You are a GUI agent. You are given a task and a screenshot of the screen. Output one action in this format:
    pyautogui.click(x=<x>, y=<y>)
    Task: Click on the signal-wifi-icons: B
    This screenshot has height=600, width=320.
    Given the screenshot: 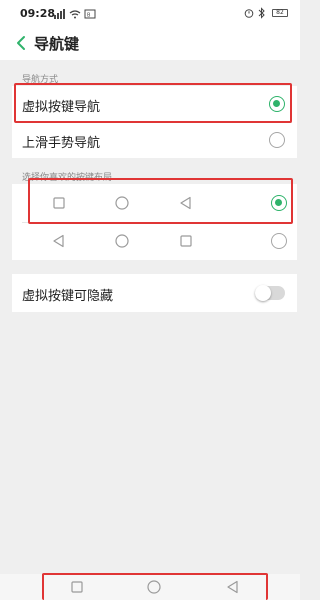 What is the action you would take?
    pyautogui.click(x=75, y=14)
    